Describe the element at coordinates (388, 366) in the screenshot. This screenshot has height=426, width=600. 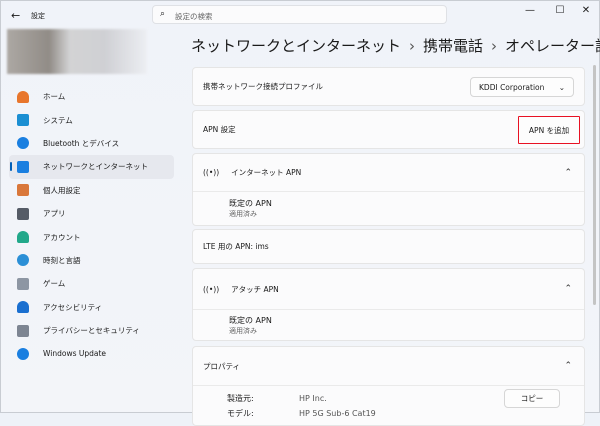
I see `properties-header: プロパティ ⌃` at that location.